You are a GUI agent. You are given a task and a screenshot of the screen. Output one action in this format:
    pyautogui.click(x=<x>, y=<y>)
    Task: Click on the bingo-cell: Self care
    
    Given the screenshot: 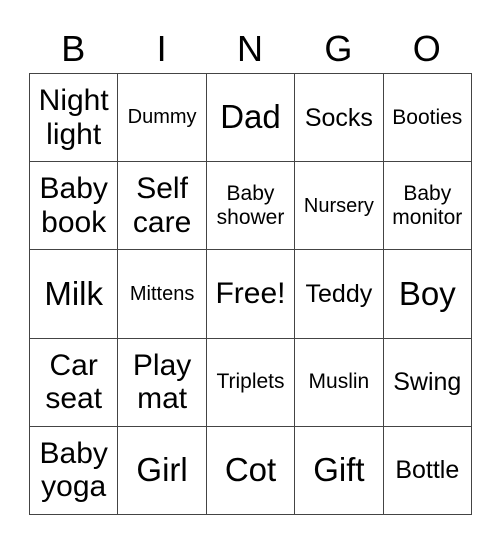 What is the action you would take?
    pyautogui.click(x=162, y=206)
    